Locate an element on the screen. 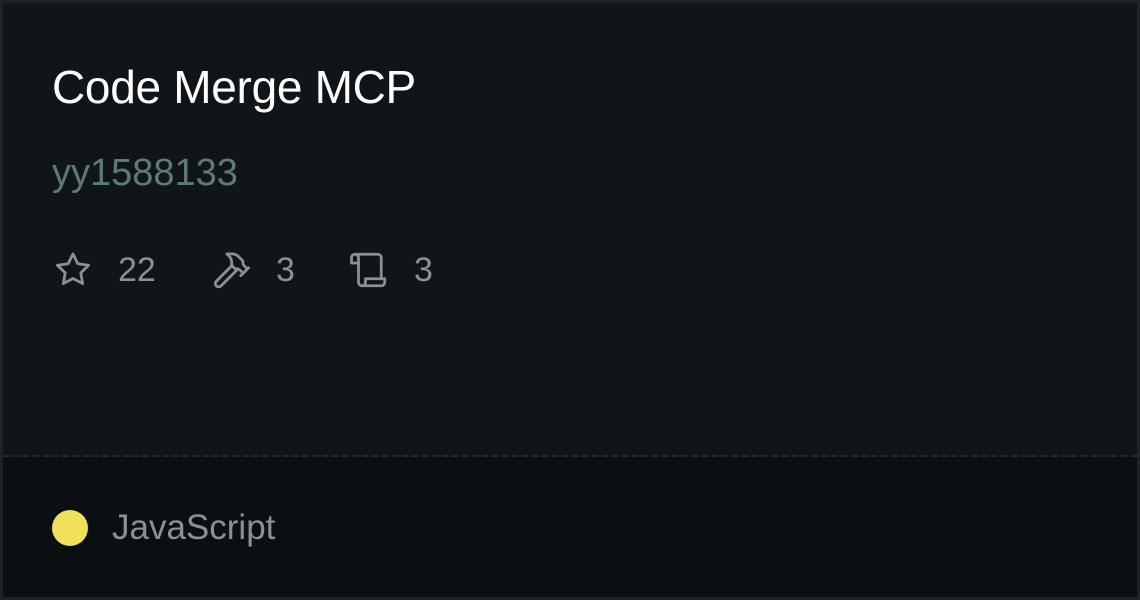  stat-tools: 3 is located at coordinates (279, 270).